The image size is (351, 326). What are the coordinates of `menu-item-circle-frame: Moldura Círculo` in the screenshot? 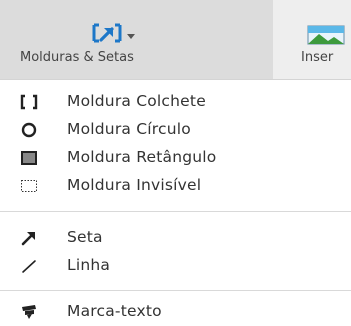 It's located at (175, 130).